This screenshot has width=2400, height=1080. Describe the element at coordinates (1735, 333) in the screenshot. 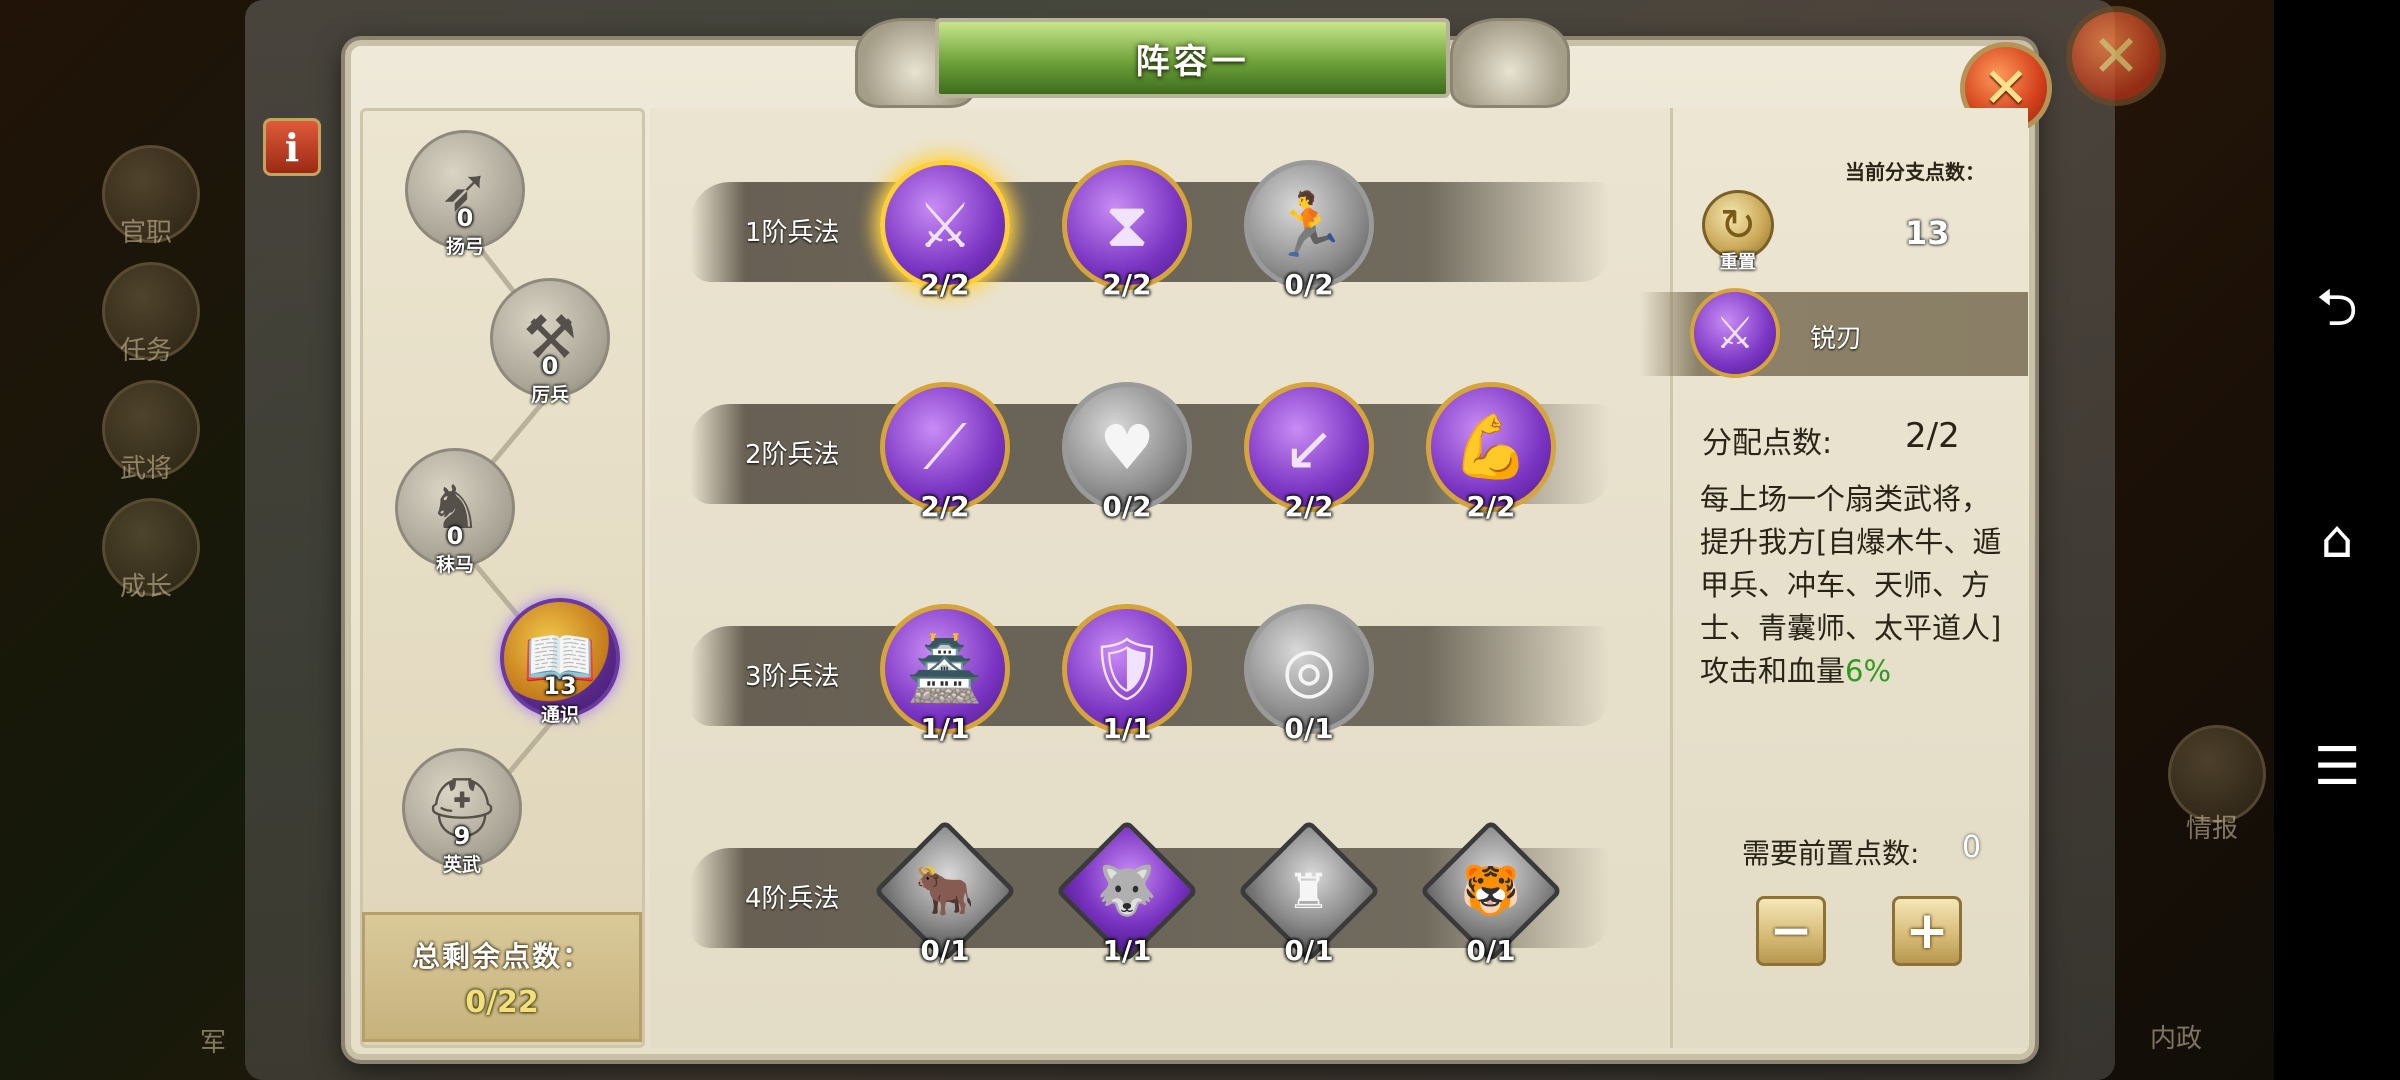

I see `selected-skill-sword-icon: ⚔` at that location.